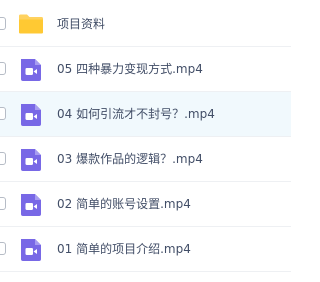 The width and height of the screenshot is (320, 282). I want to click on file-name: 03 爆款作品的逻辑？.mp4, so click(130, 159).